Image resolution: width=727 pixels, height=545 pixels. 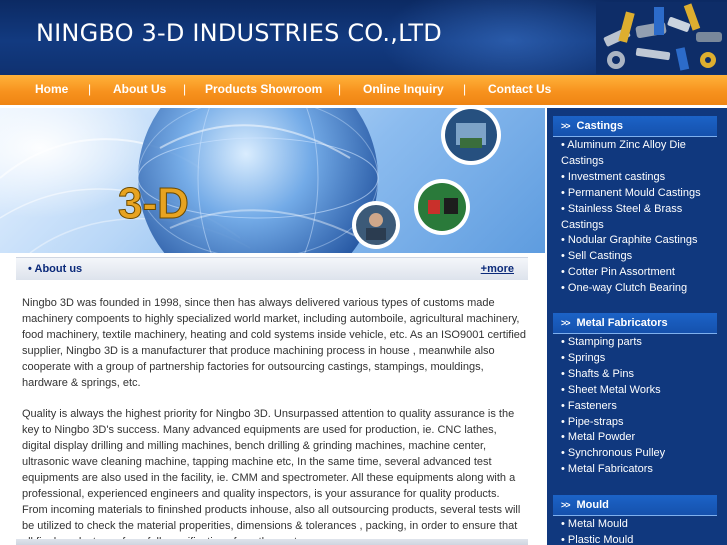 I want to click on category-mould: >> Mould • Metal Mould • Plastic Mould, so click(x=635, y=520).